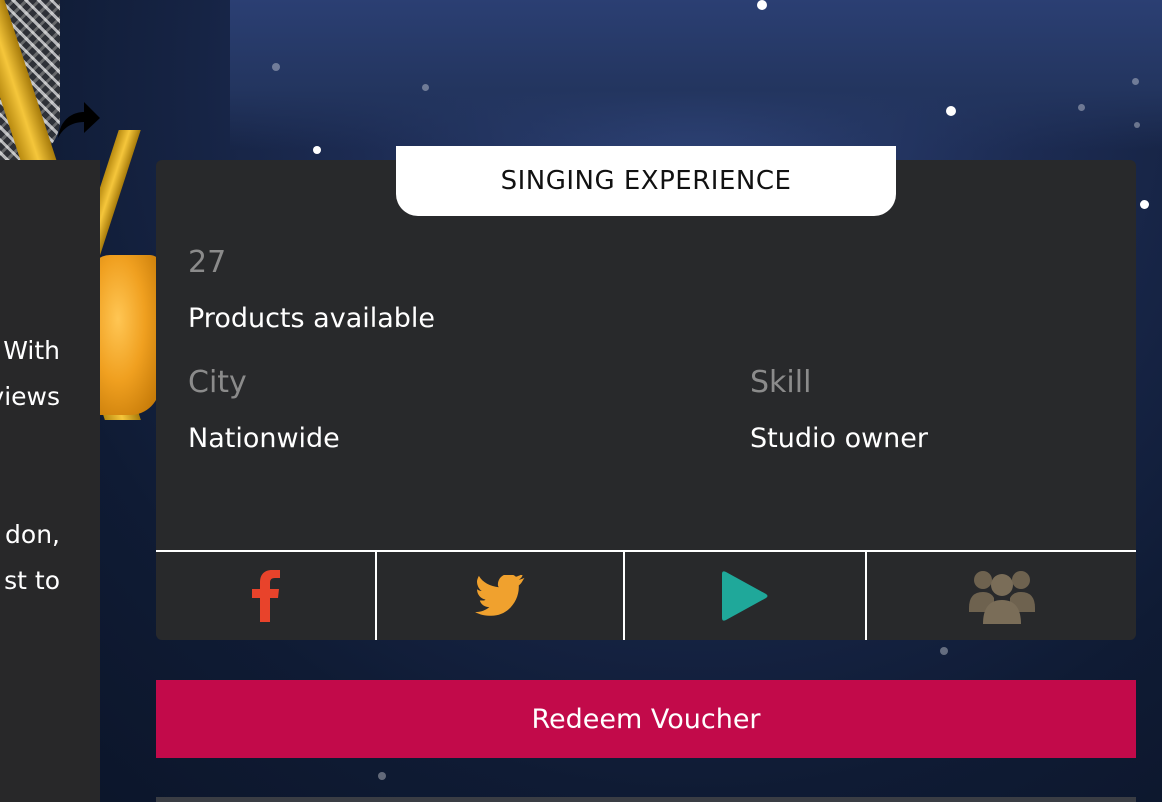 This screenshot has width=1162, height=802. I want to click on description-line: don,, so click(32, 534).